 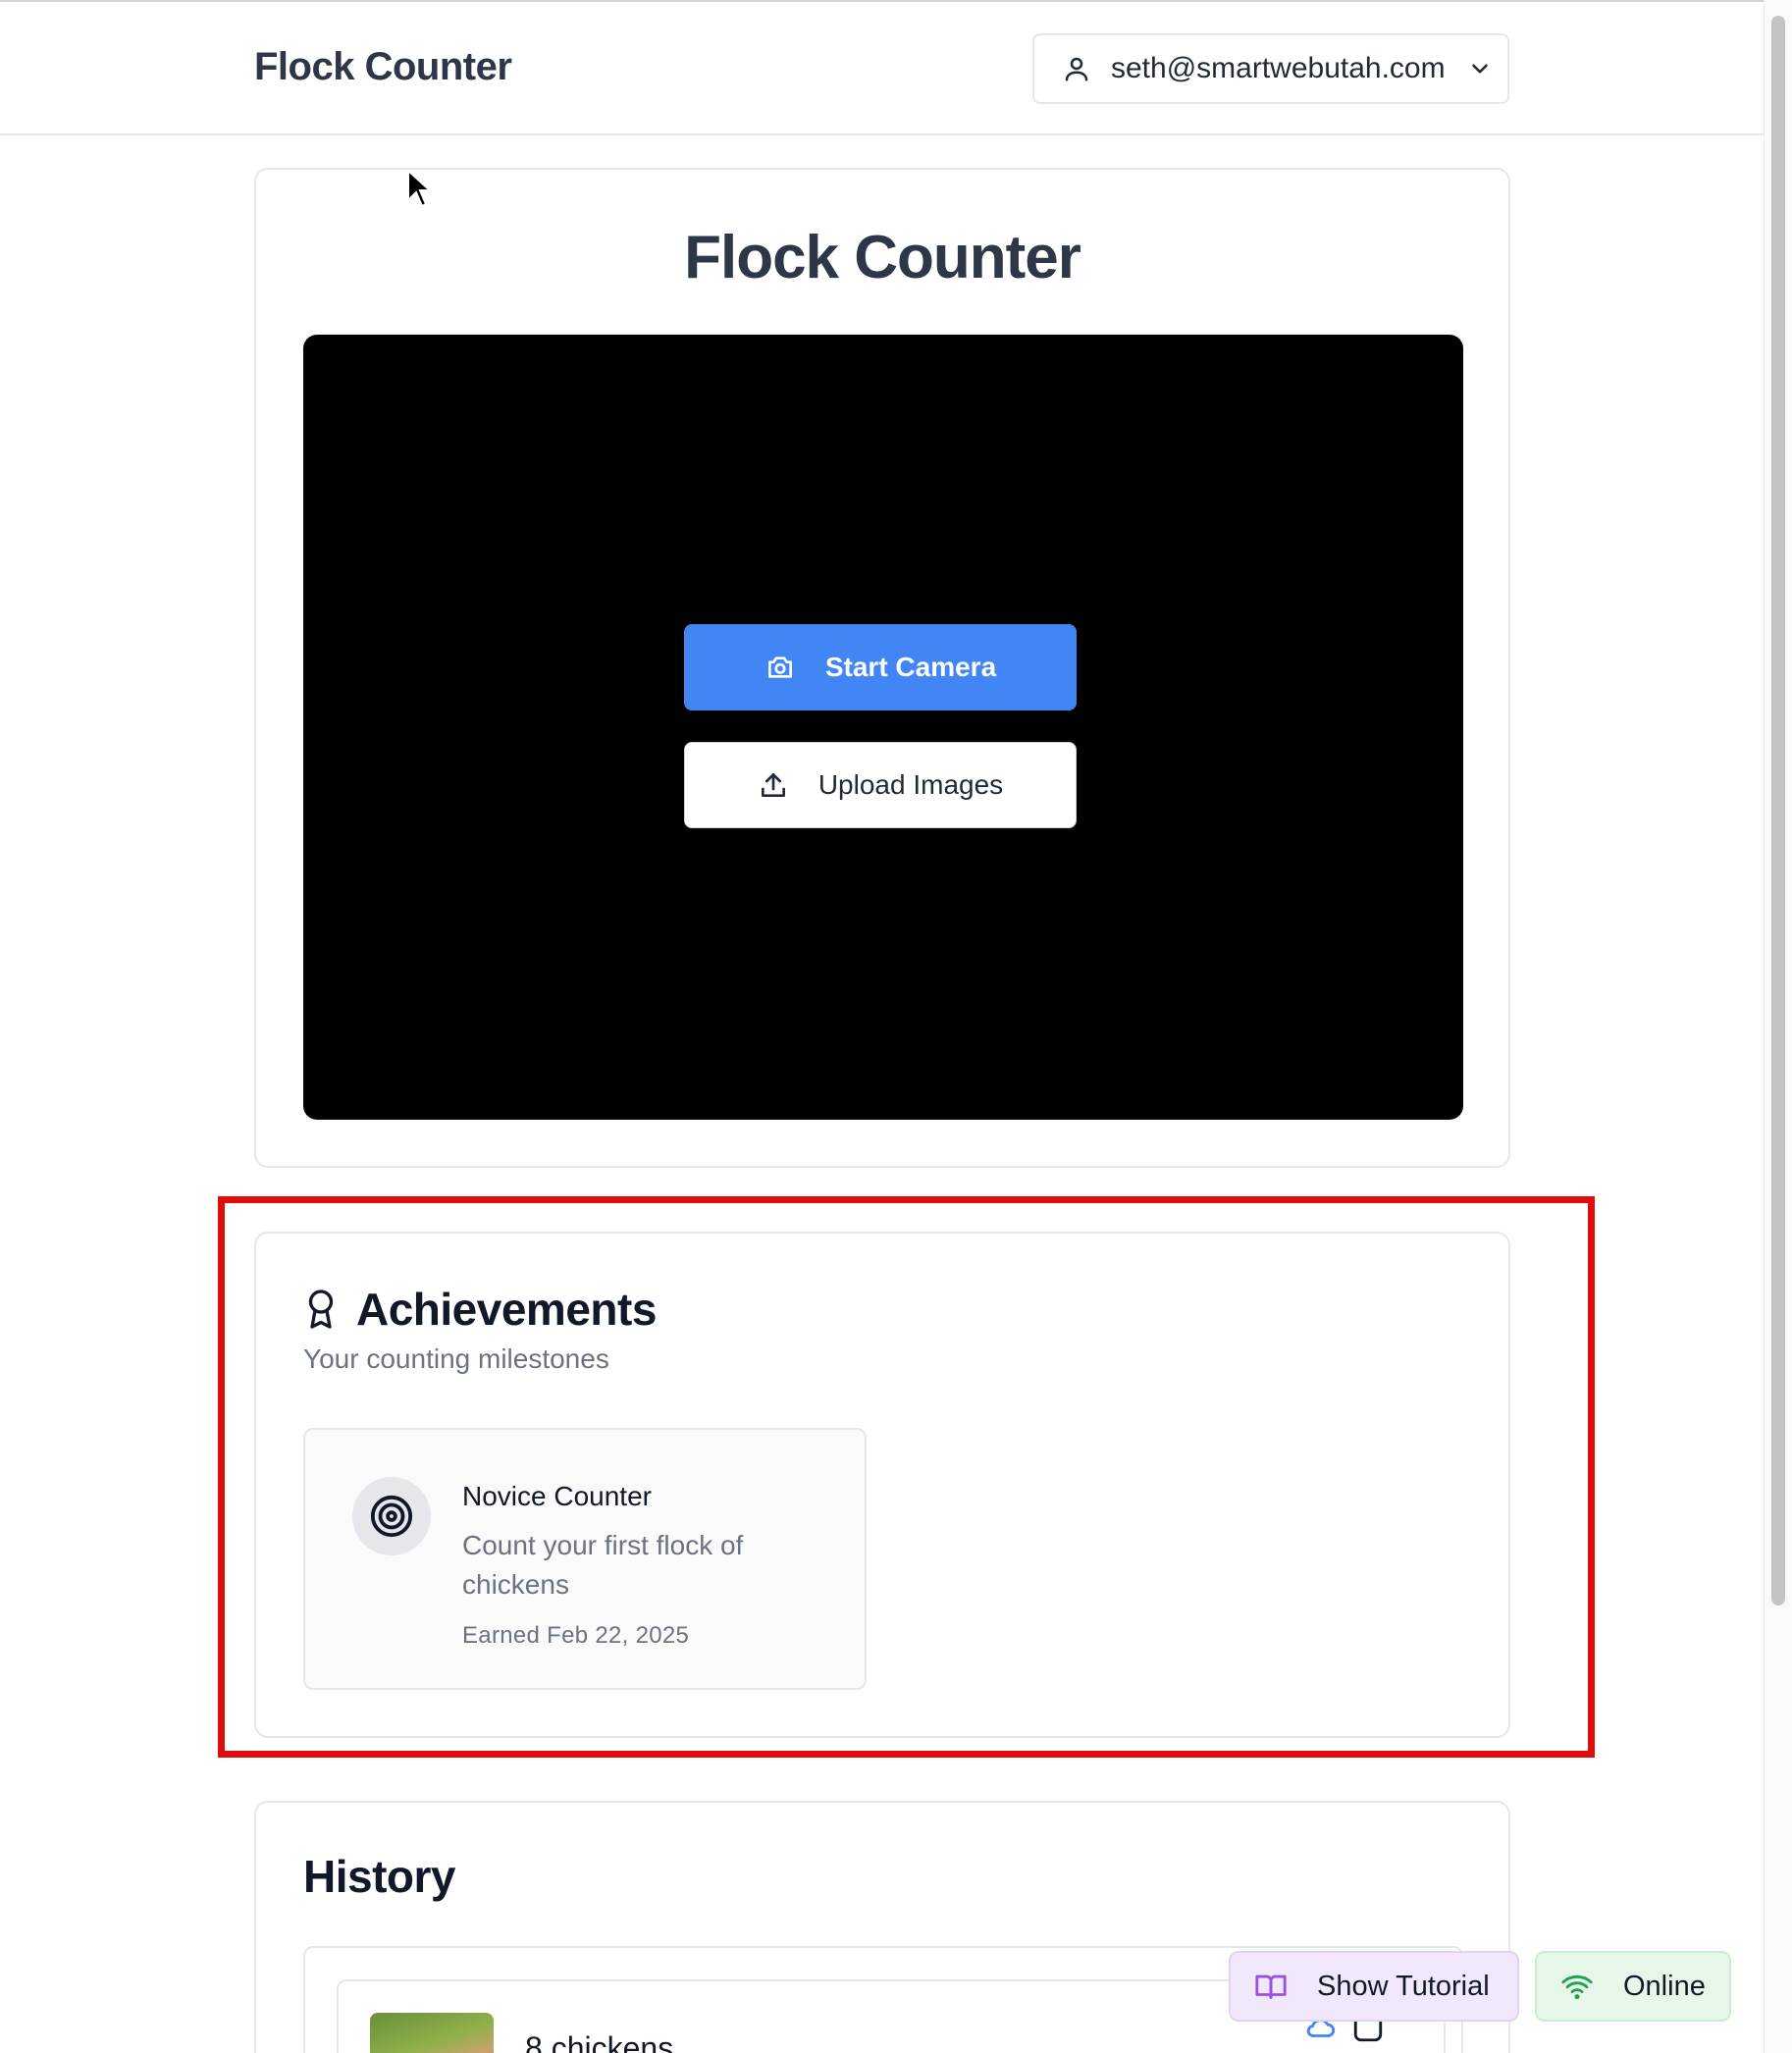 What do you see at coordinates (773, 785) in the screenshot?
I see `upload-icon` at bounding box center [773, 785].